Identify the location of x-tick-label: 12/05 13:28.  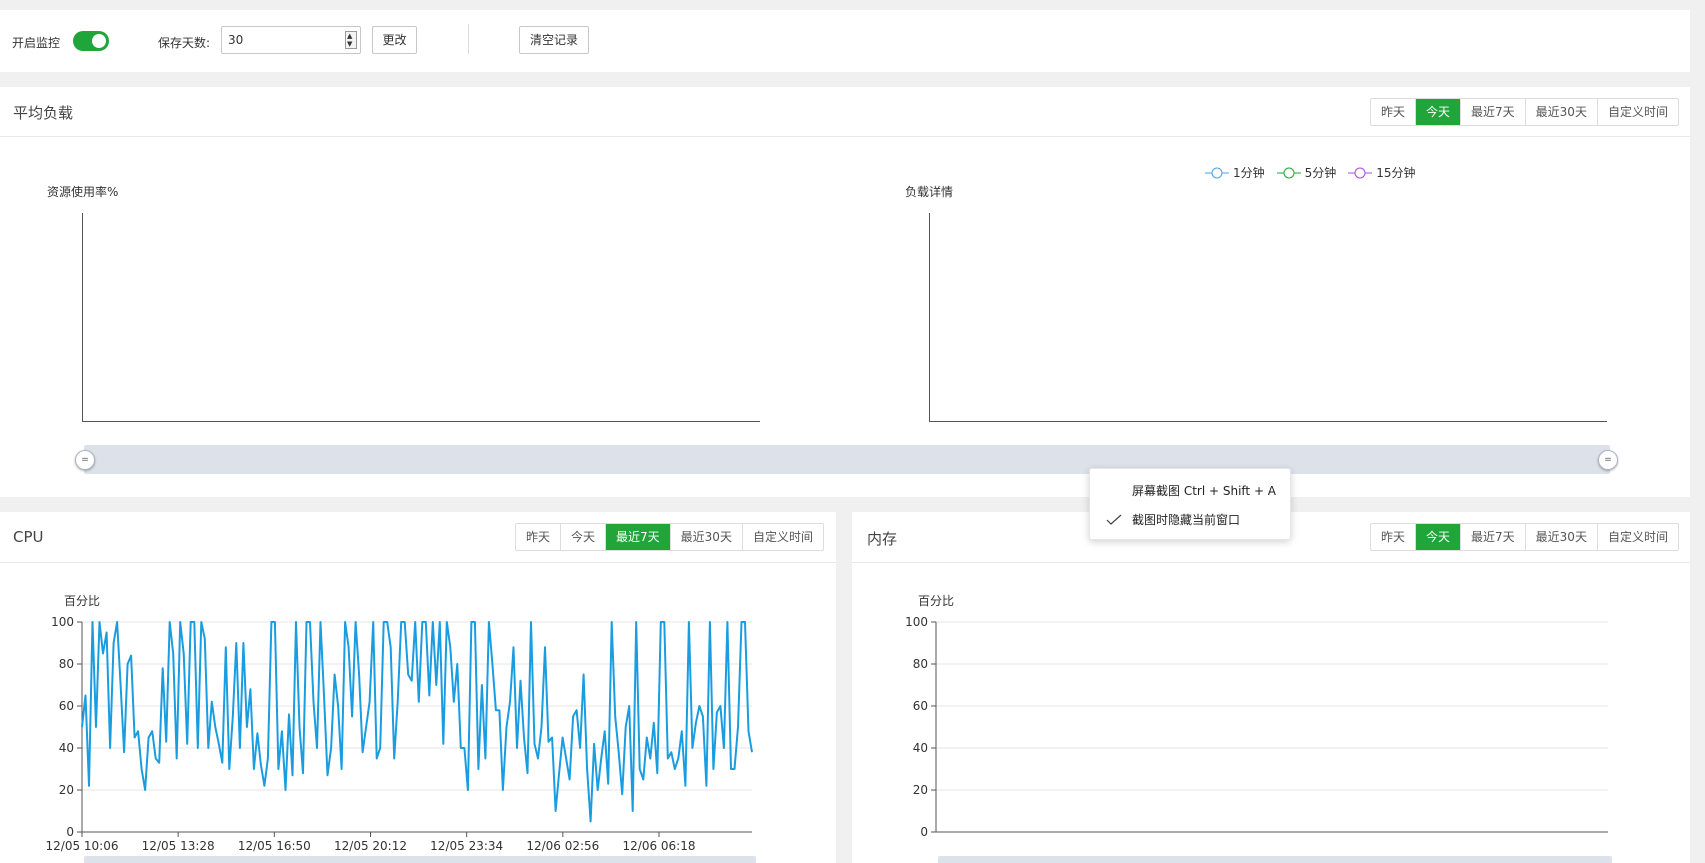
(178, 846).